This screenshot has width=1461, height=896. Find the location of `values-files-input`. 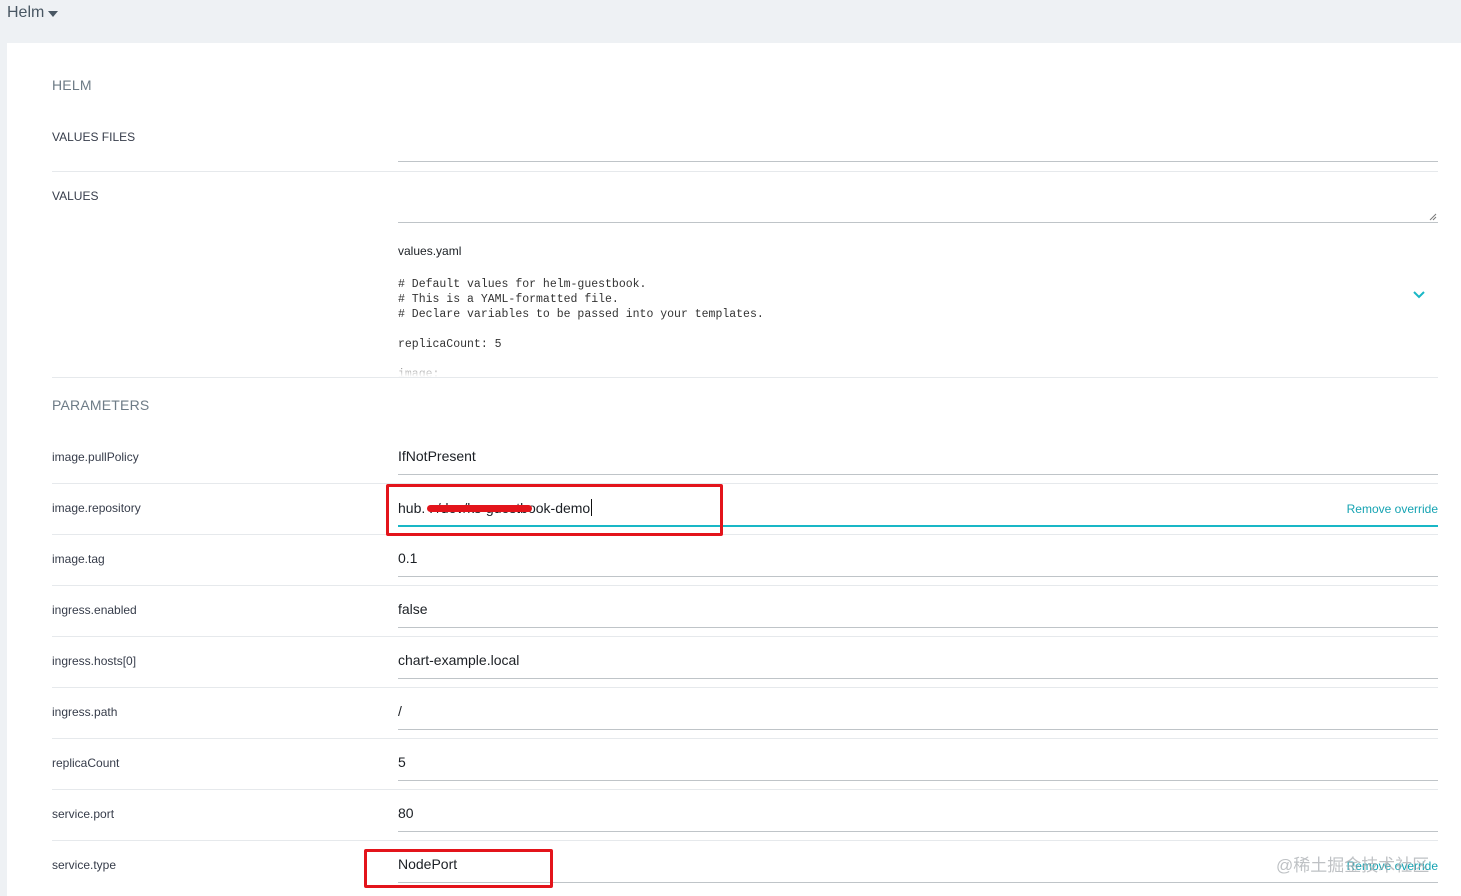

values-files-input is located at coordinates (918, 142).